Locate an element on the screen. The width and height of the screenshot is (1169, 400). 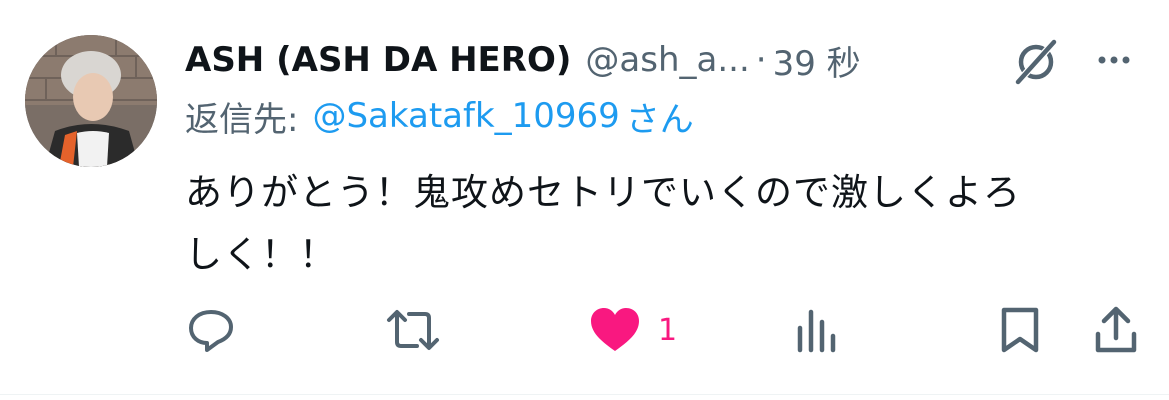
retweet-icon is located at coordinates (413, 330).